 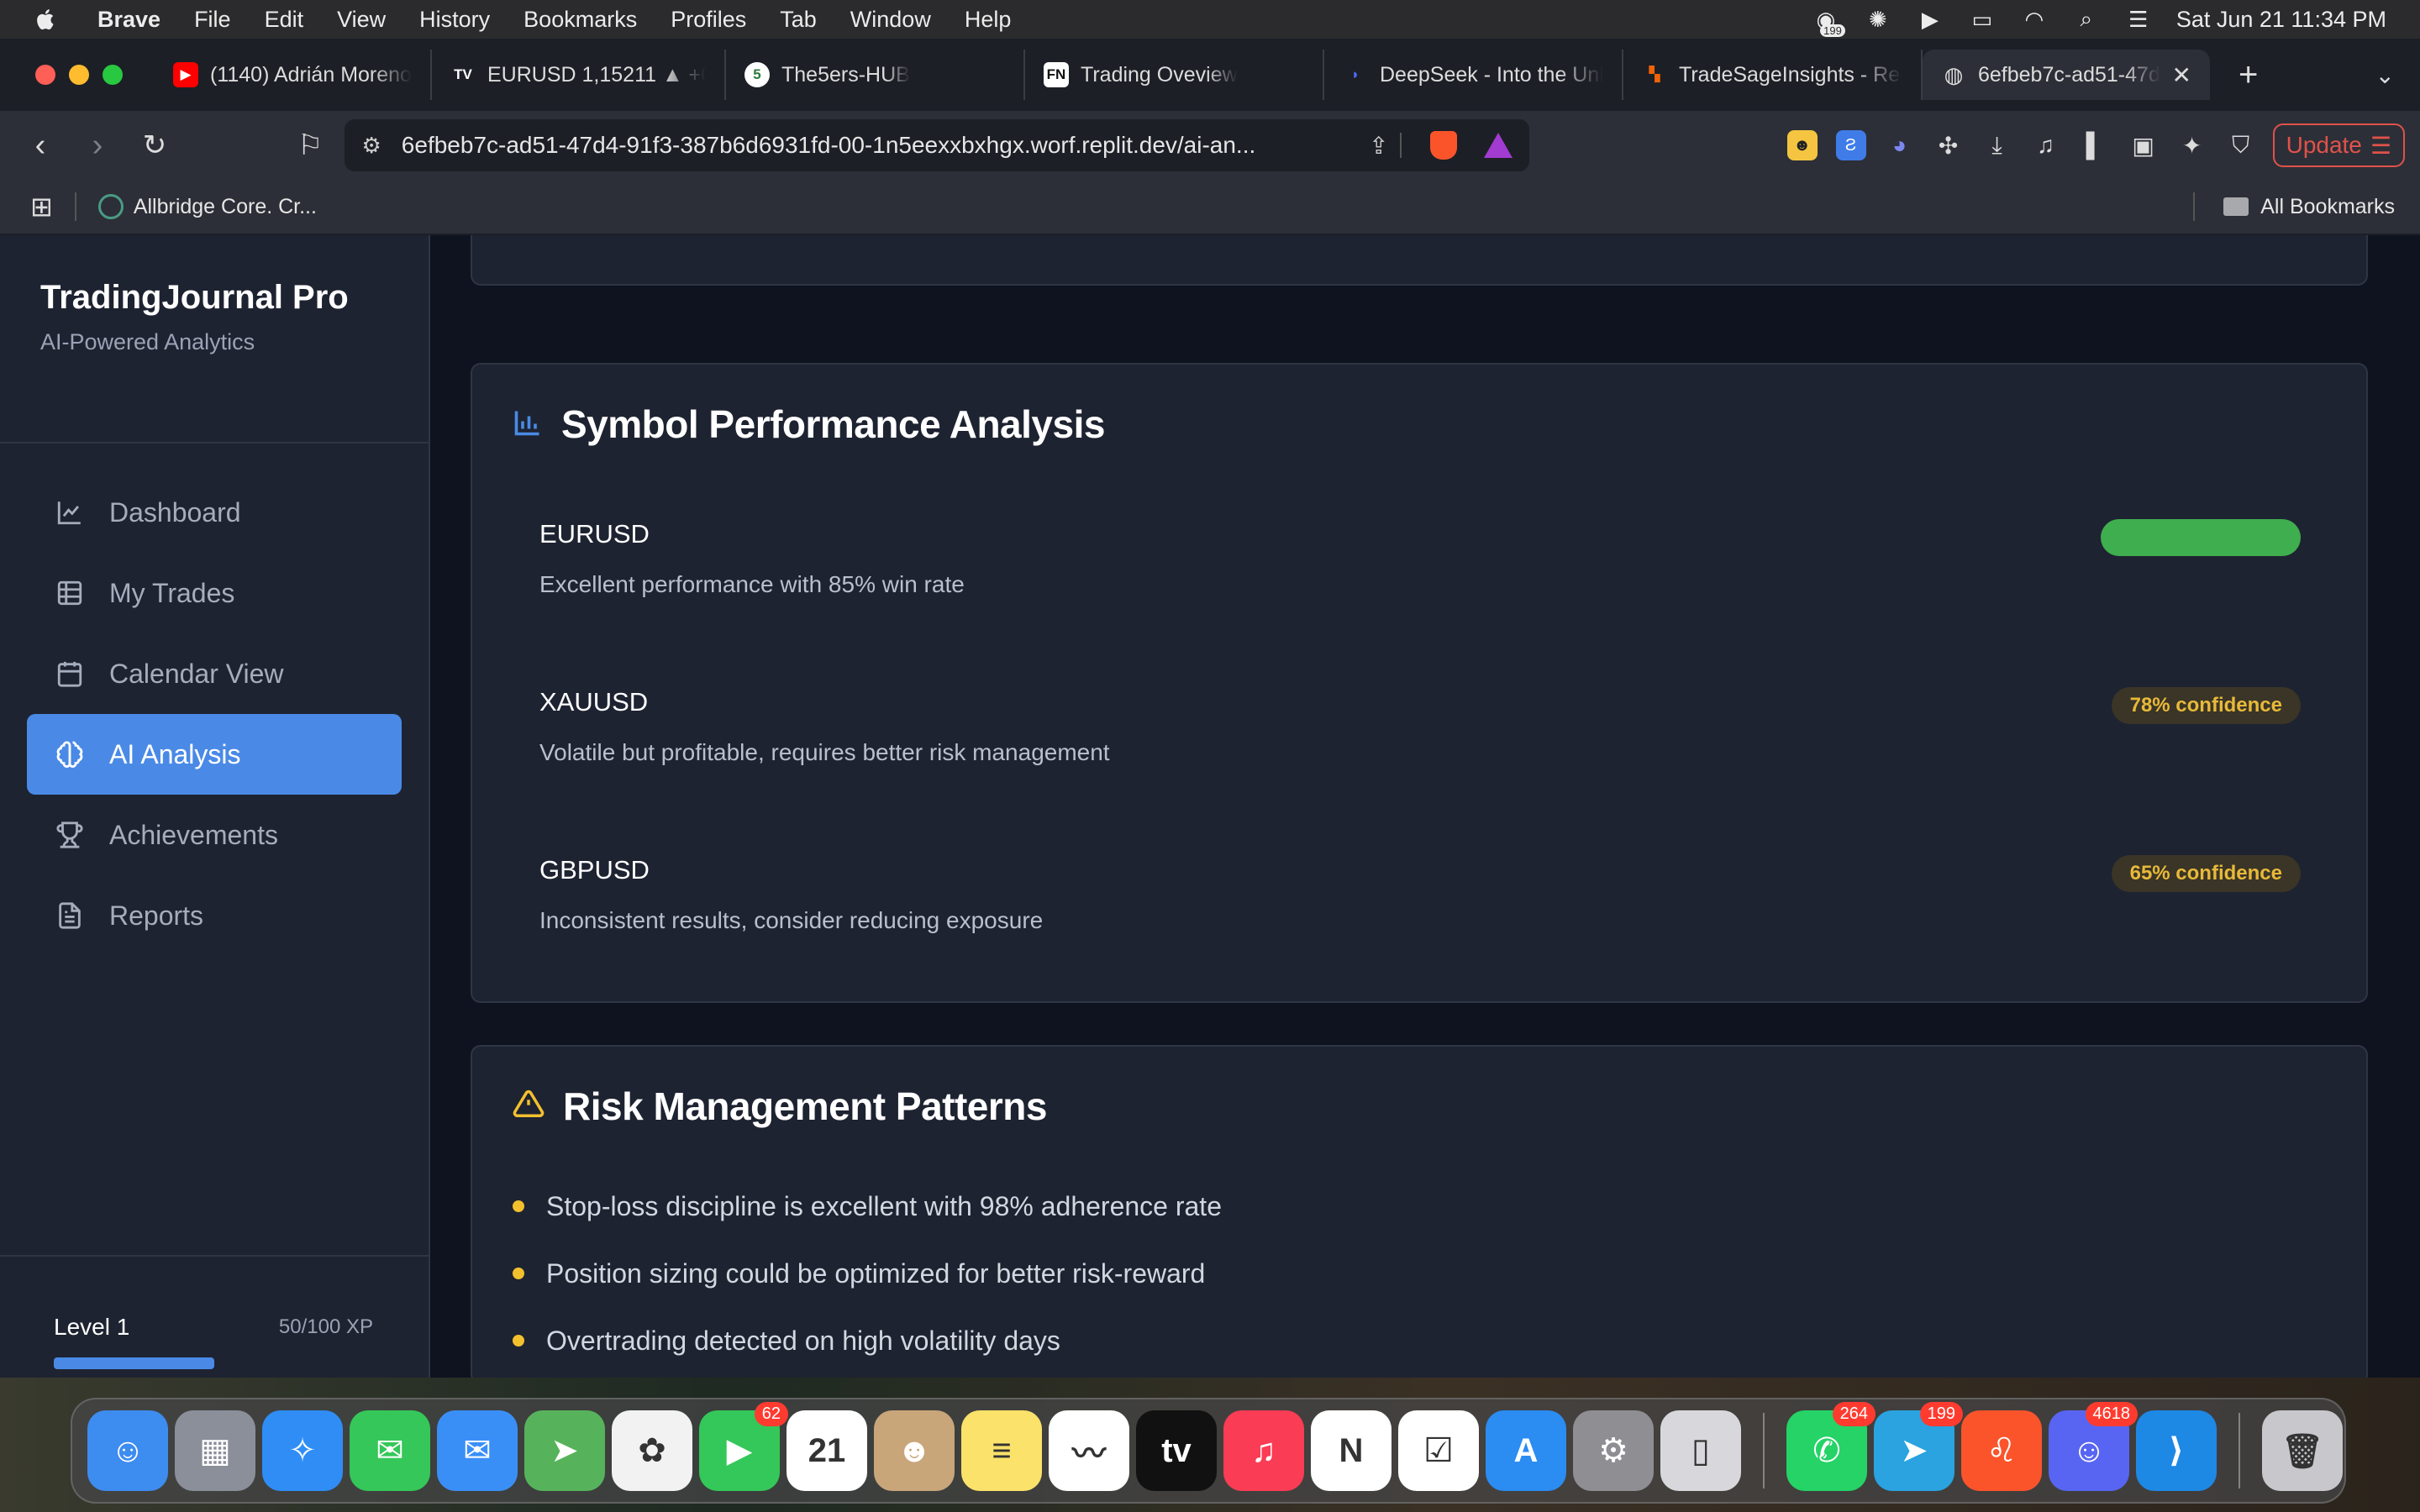 What do you see at coordinates (875, 75) in the screenshot?
I see `tab-the5ers: 5 The5ers-HUB` at bounding box center [875, 75].